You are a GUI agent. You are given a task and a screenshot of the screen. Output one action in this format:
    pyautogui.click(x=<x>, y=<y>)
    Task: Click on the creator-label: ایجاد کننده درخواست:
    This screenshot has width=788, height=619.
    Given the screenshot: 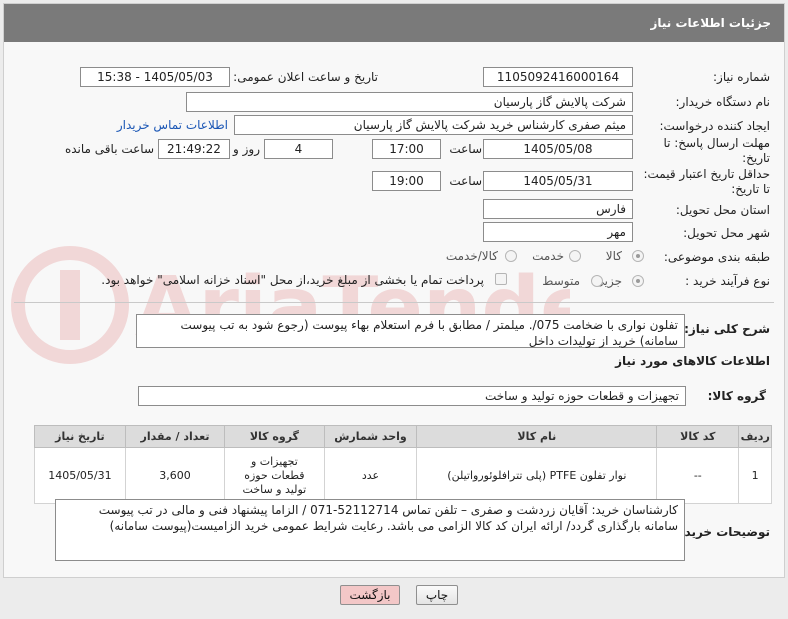 What is the action you would take?
    pyautogui.click(x=714, y=126)
    